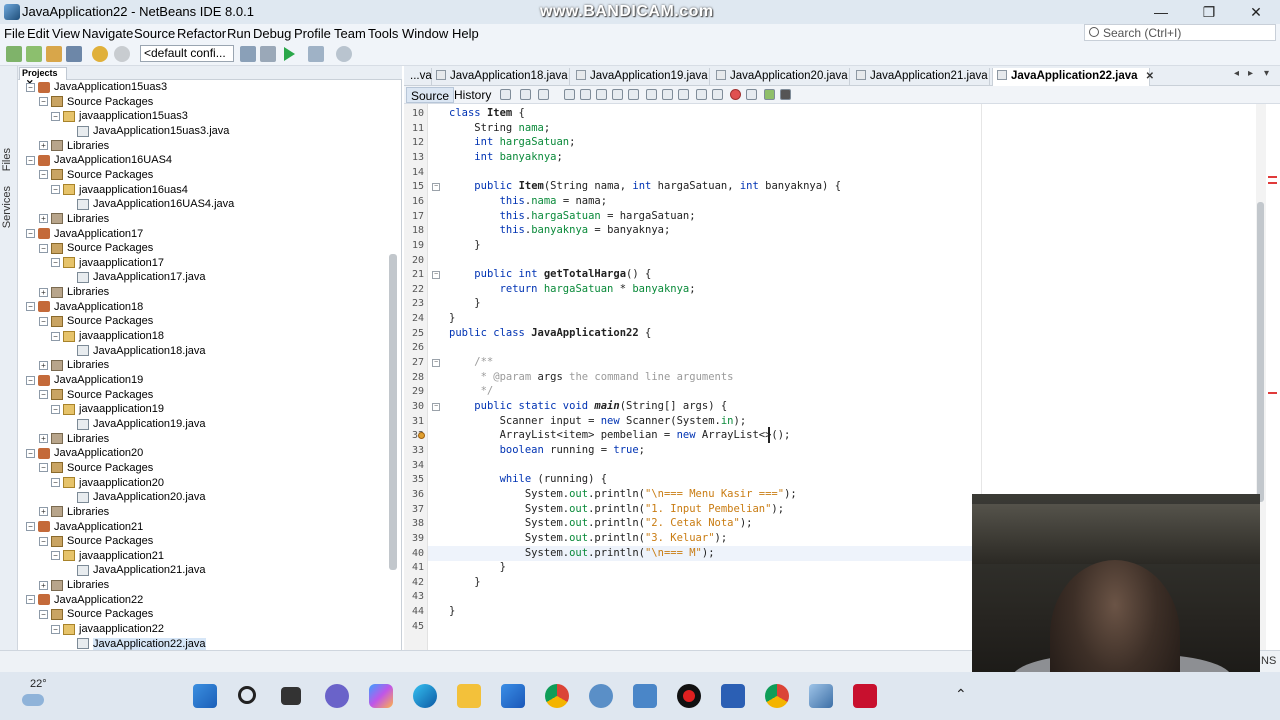 The height and width of the screenshot is (720, 1280). What do you see at coordinates (1272, 183) in the screenshot?
I see `error-marker` at bounding box center [1272, 183].